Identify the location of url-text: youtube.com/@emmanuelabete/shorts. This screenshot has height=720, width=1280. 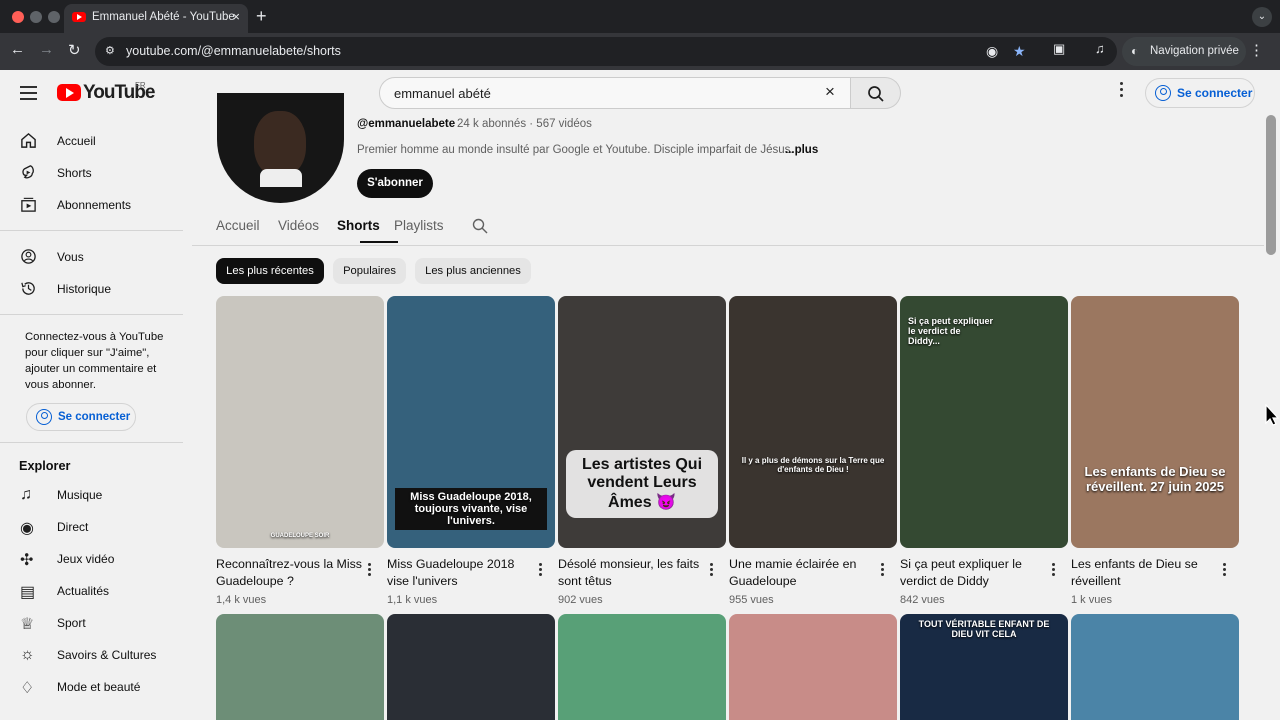
(233, 51).